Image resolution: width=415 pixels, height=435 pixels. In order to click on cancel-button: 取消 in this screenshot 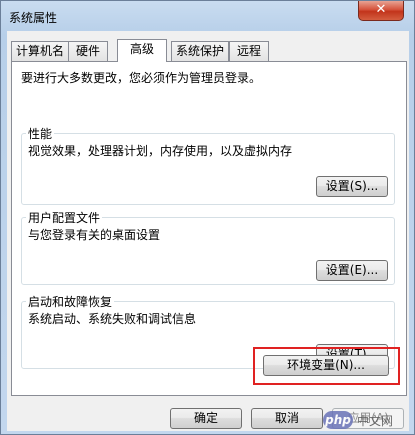, I will do `click(287, 418)`.